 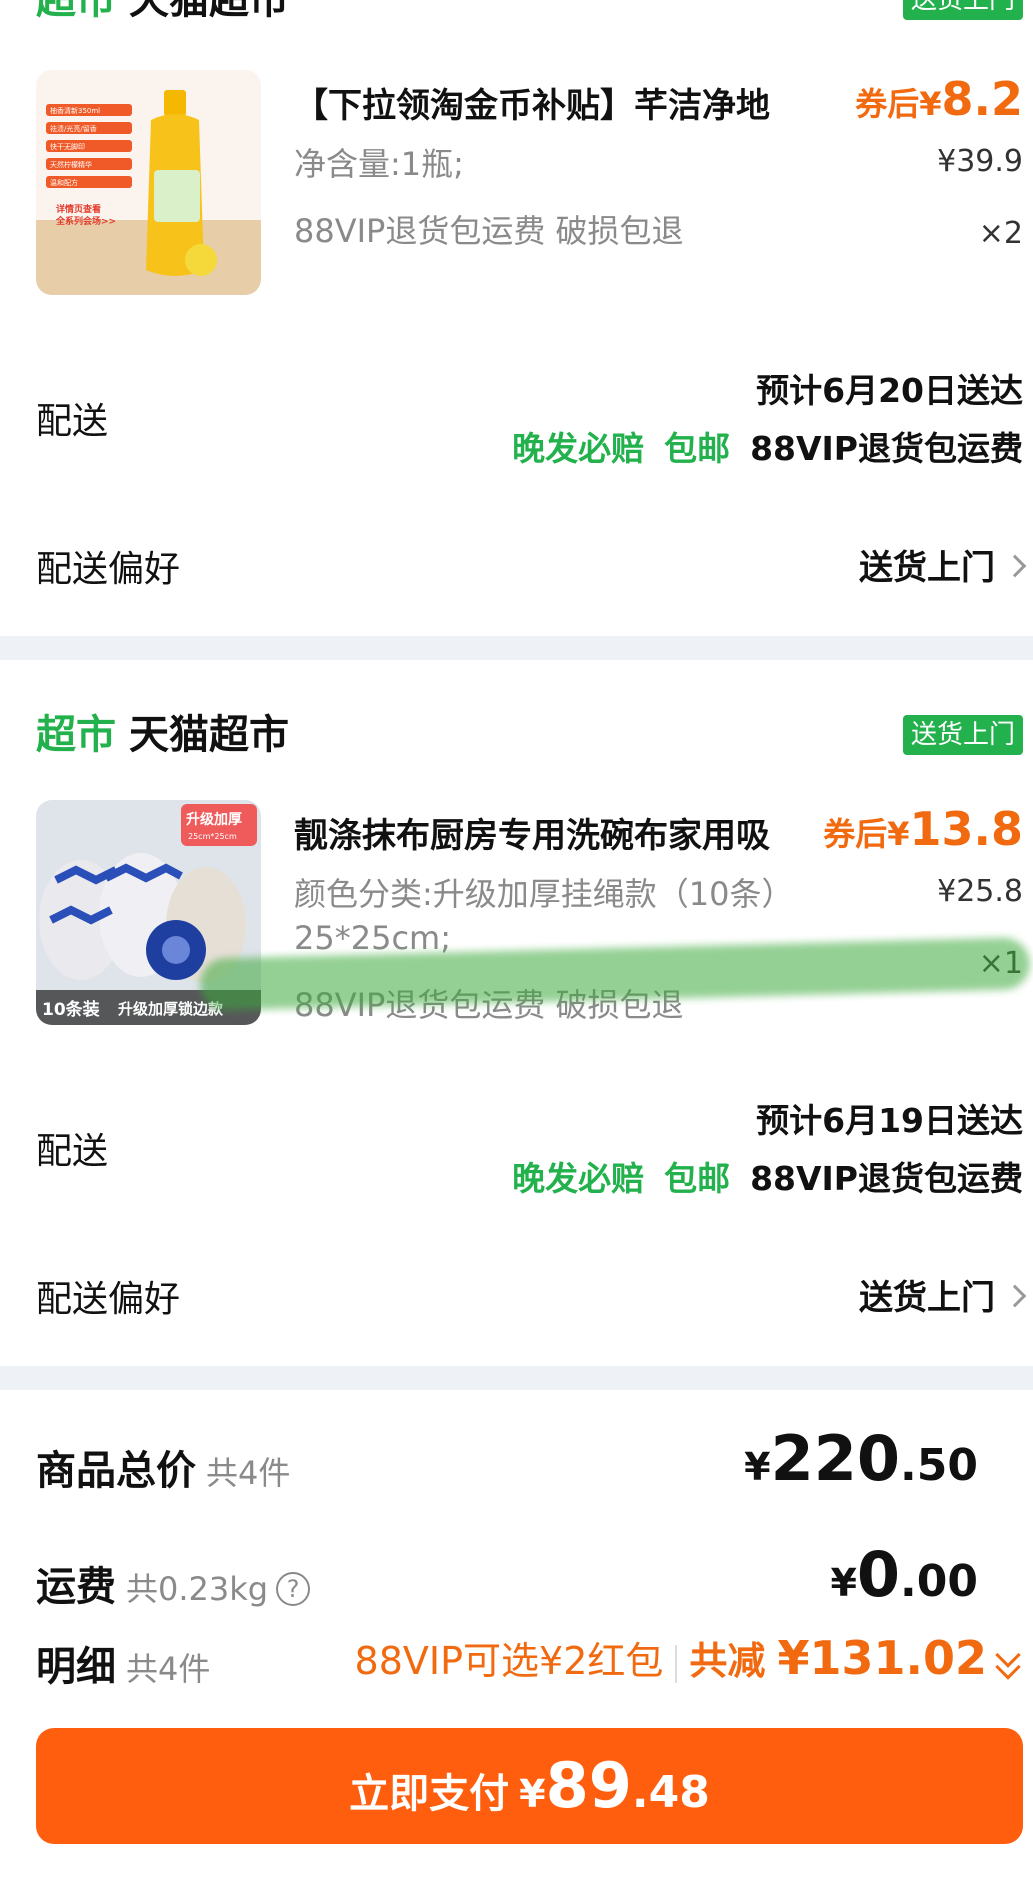 I want to click on product-title: 靓涤抹布厨房专用洗碗布家用吸, so click(x=574, y=832).